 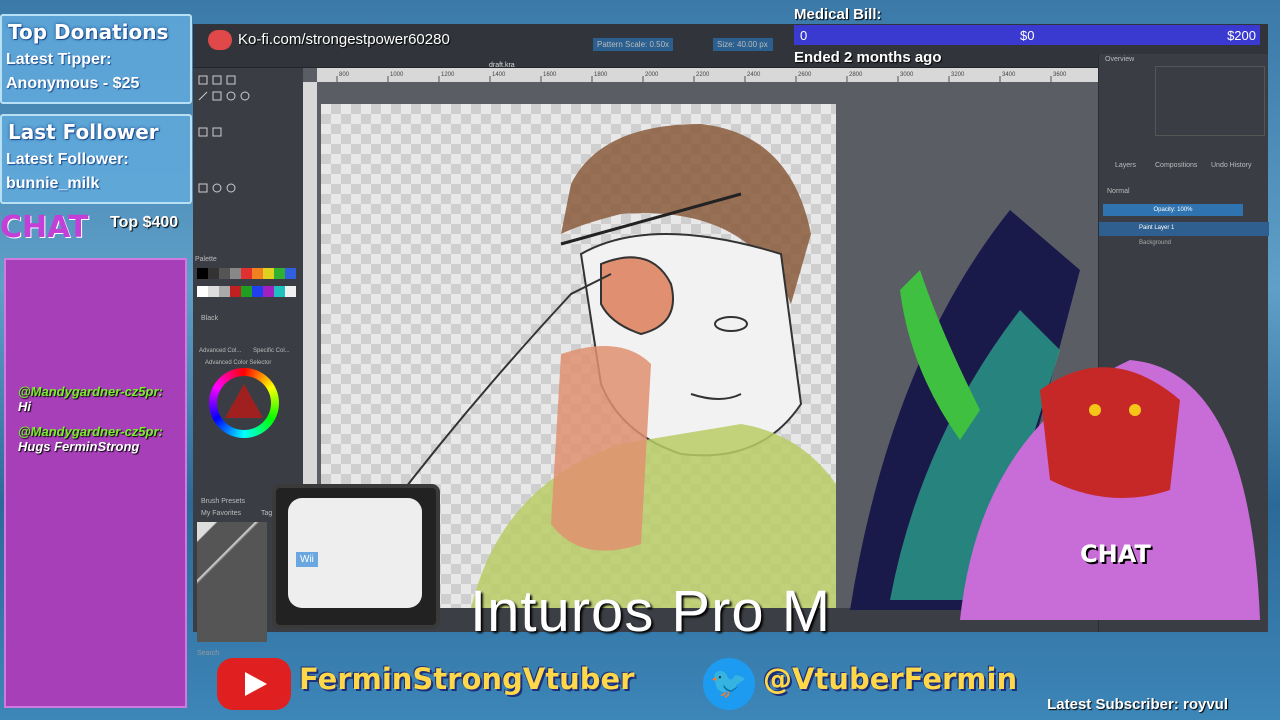 What do you see at coordinates (344, 39) in the screenshot?
I see `kofi-text: Ko-fi.com/strongestpower60280` at bounding box center [344, 39].